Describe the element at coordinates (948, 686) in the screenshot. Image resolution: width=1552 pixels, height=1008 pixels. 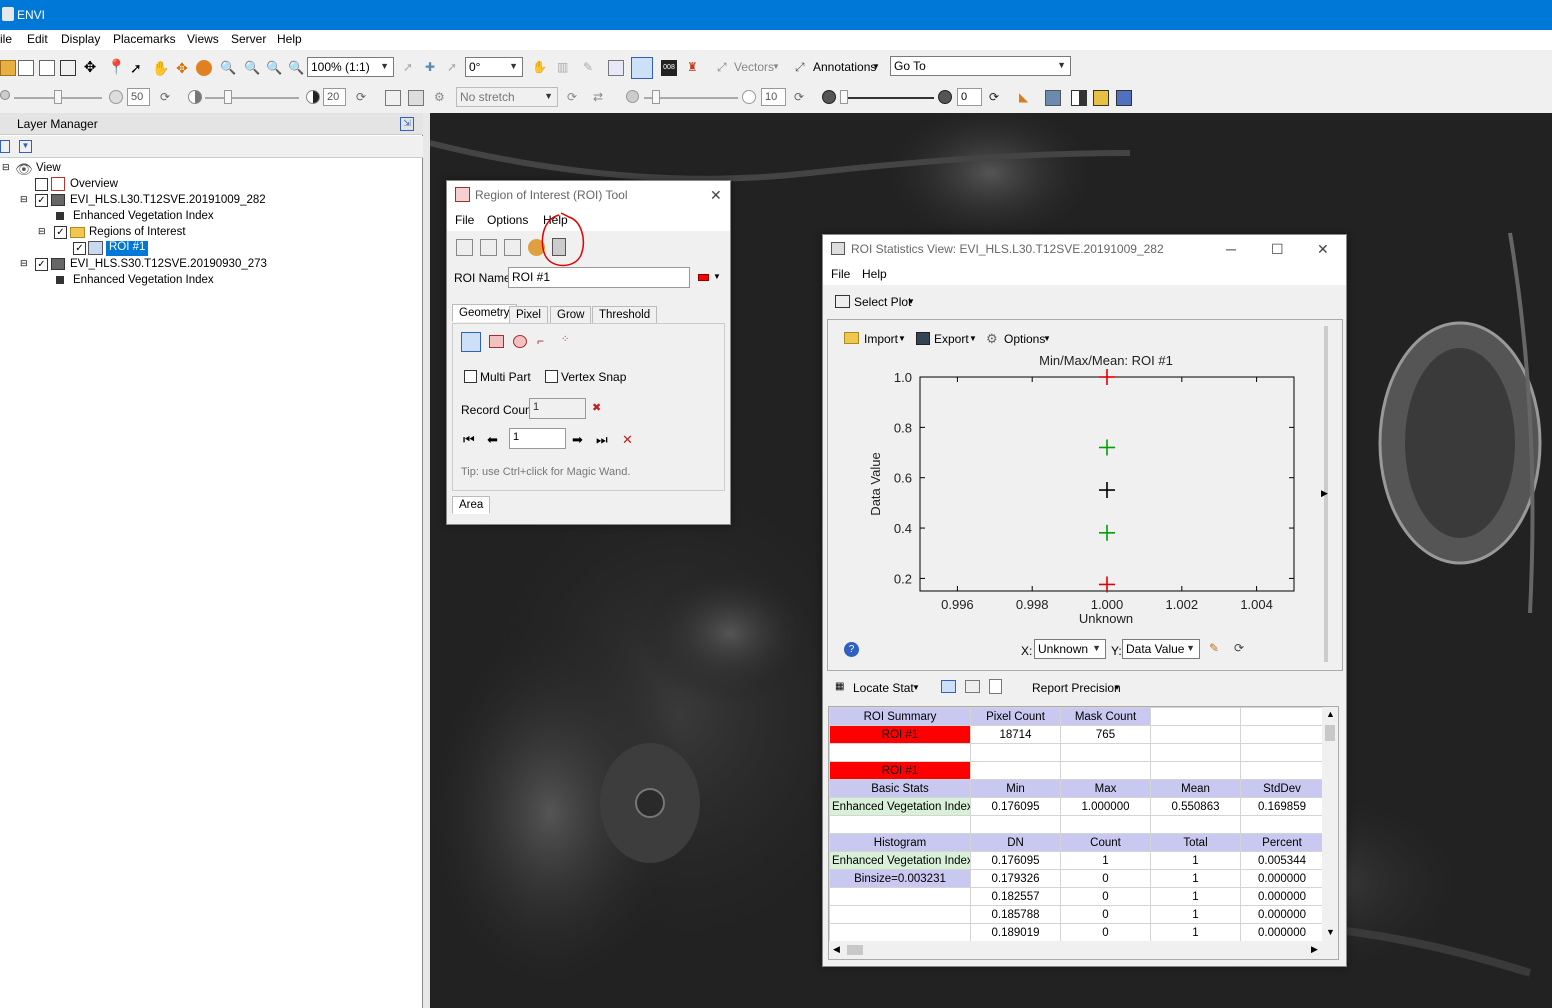
I see `grid-view-icon` at that location.